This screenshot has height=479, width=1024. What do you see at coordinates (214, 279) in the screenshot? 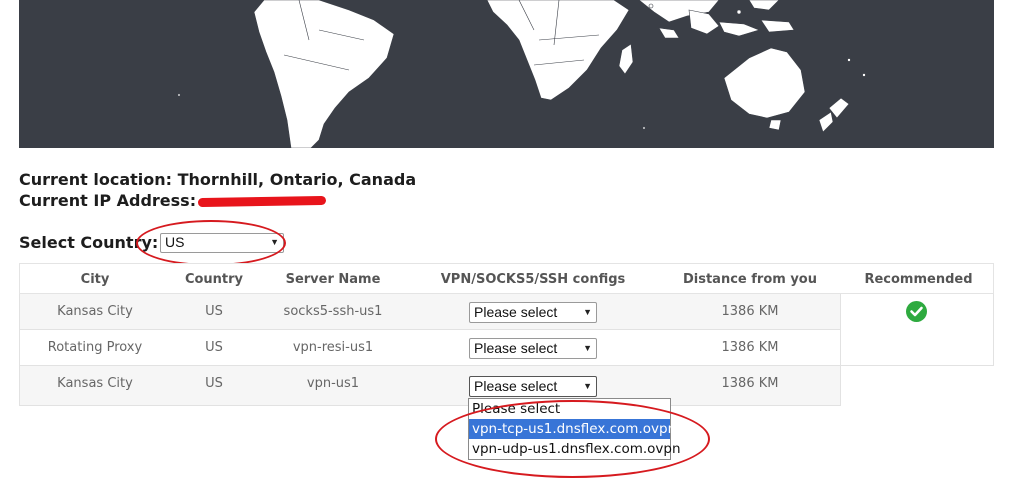
I see `header-country: Country` at bounding box center [214, 279].